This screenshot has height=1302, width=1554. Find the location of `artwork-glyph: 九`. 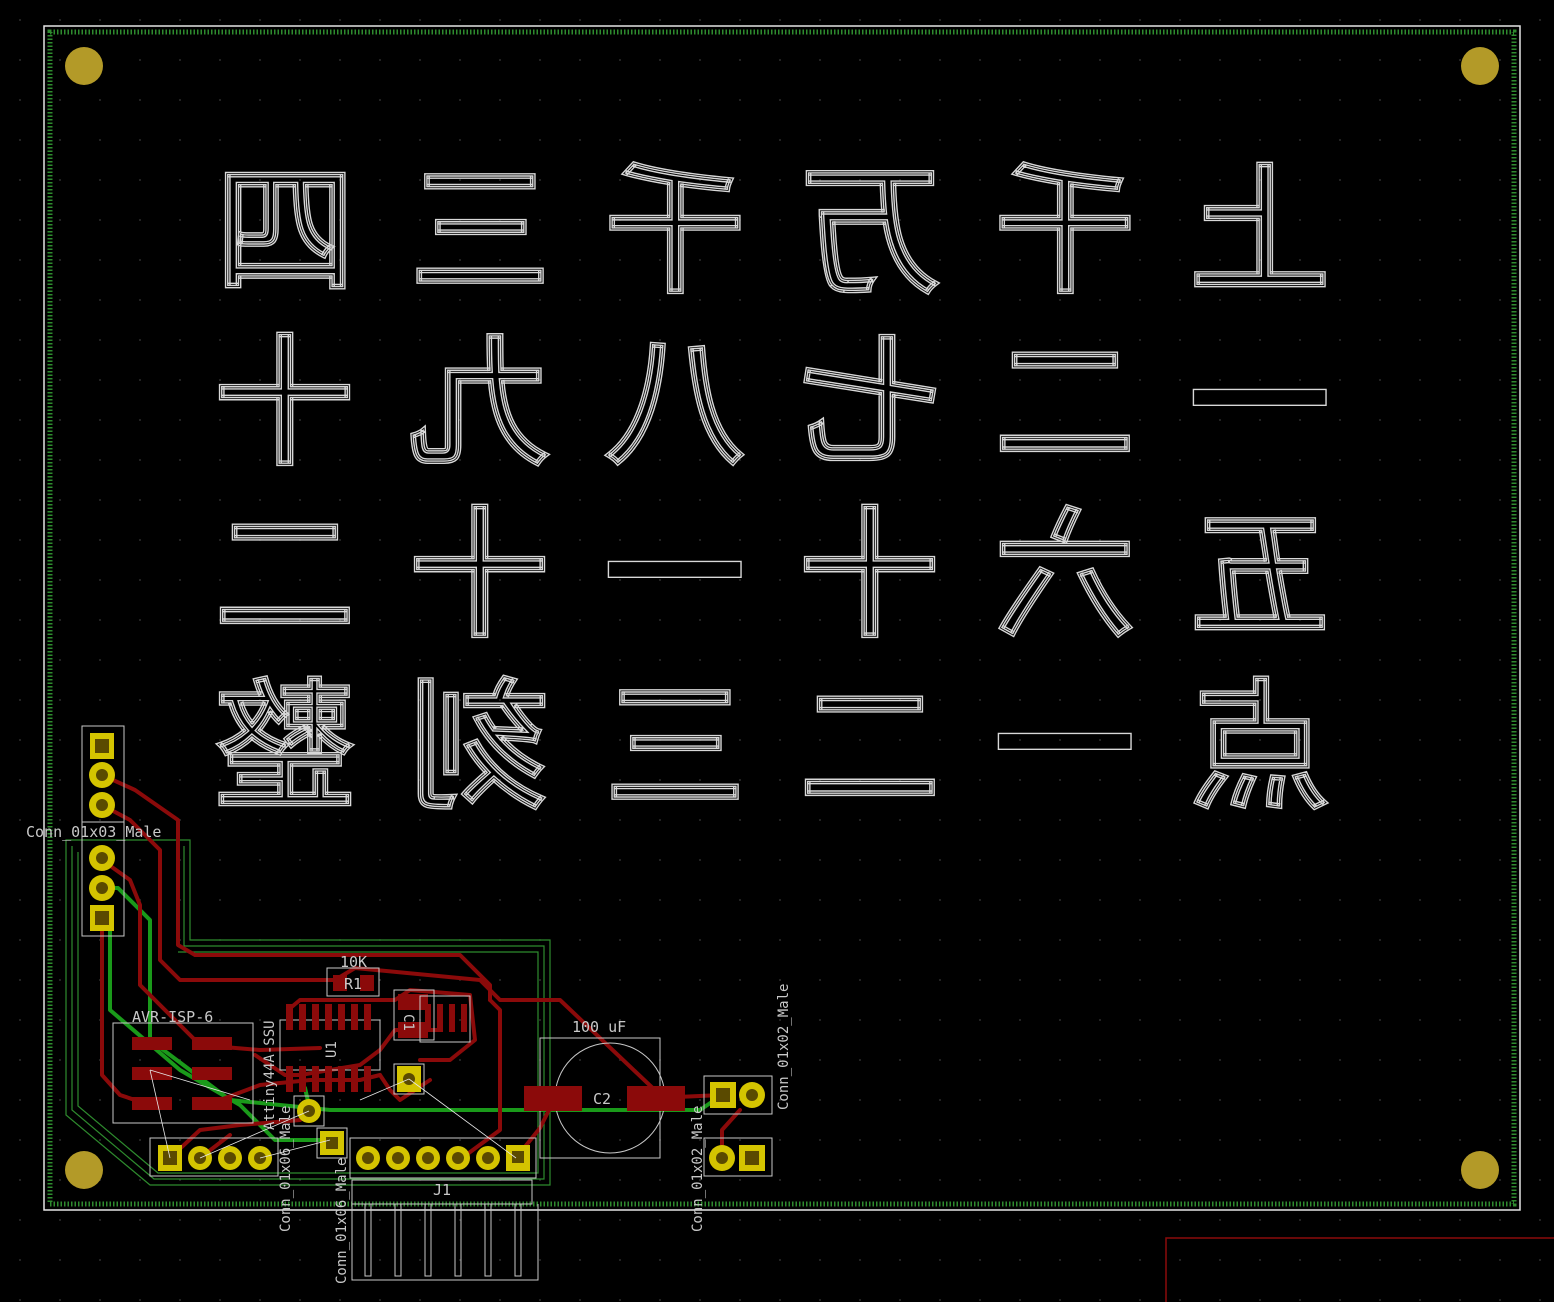

artwork-glyph: 九 is located at coordinates (480, 404).